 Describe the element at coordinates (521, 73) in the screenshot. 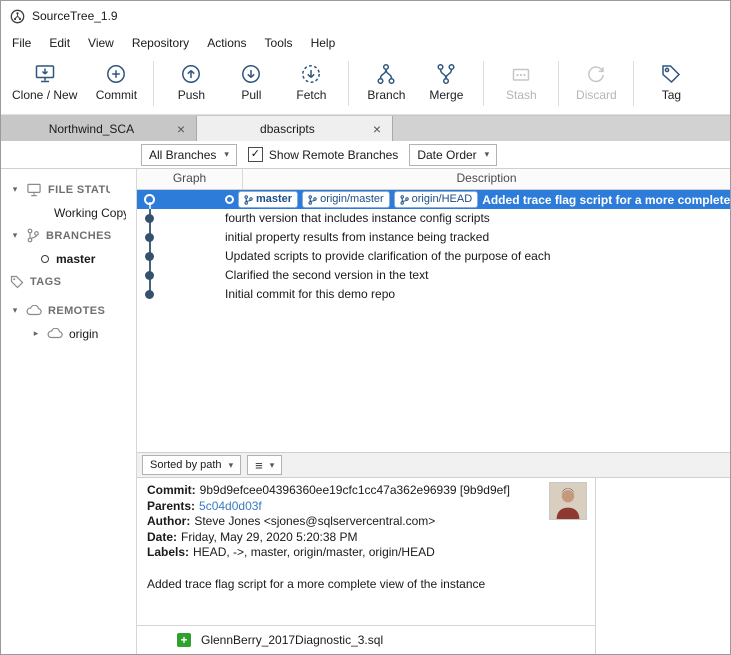

I see `stash-icon` at that location.